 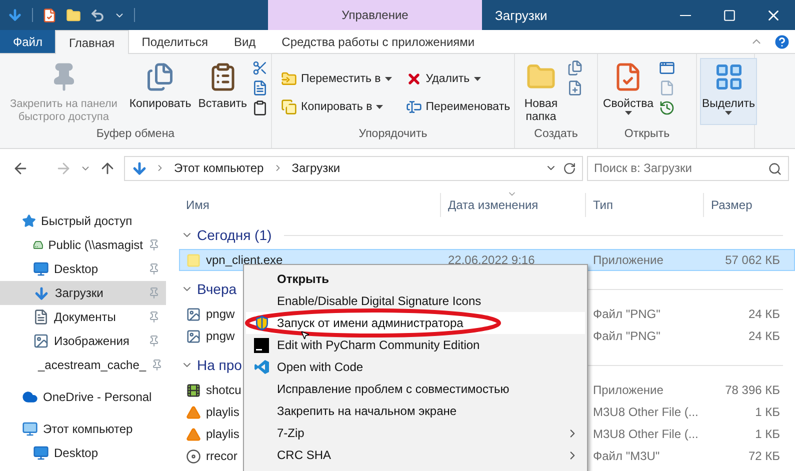 I want to click on date-cell-text: 22.06.2022 9:16, so click(x=491, y=260).